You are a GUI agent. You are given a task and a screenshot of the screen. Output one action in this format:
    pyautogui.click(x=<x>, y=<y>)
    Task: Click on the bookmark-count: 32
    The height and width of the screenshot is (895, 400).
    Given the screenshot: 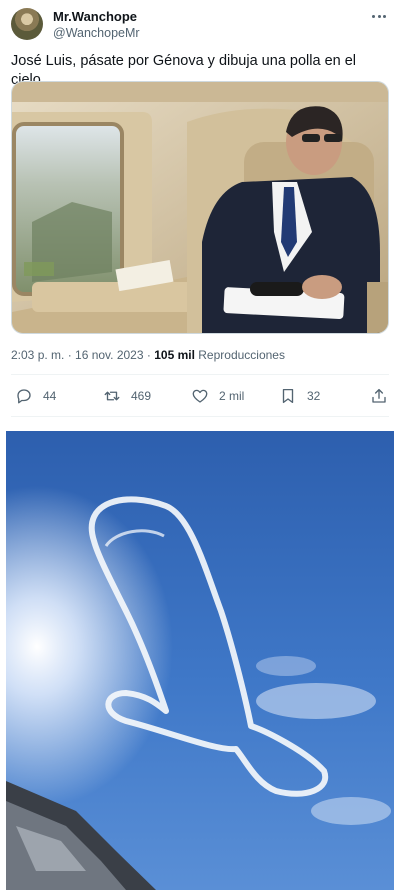 What is the action you would take?
    pyautogui.click(x=314, y=396)
    